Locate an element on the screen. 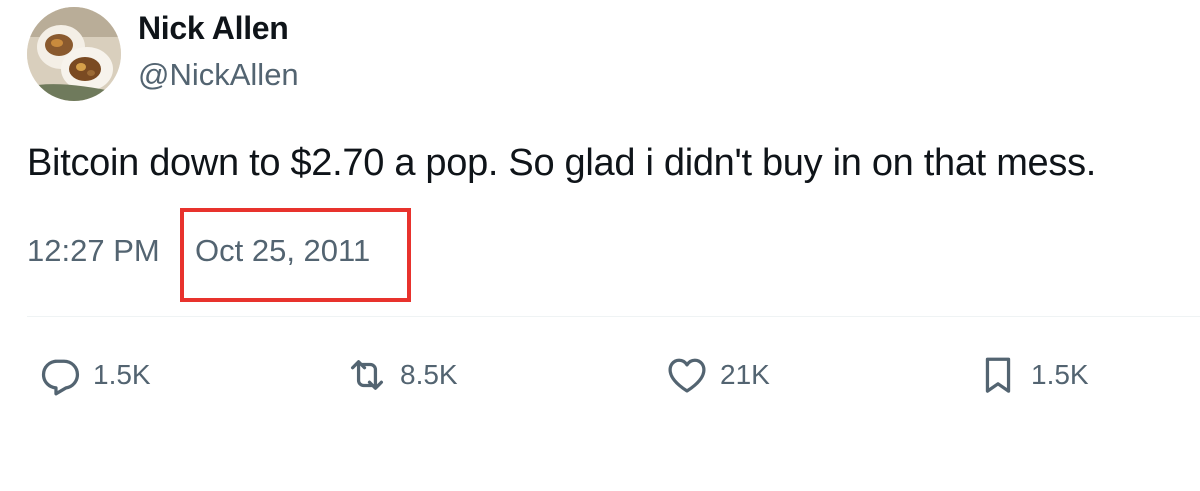  handle: @NickAllen is located at coordinates (218, 75).